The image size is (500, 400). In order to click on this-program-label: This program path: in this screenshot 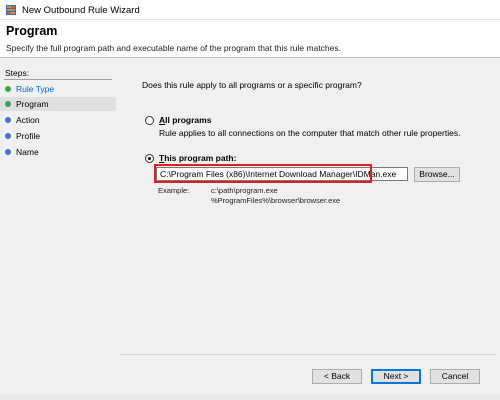, I will do `click(197, 158)`.